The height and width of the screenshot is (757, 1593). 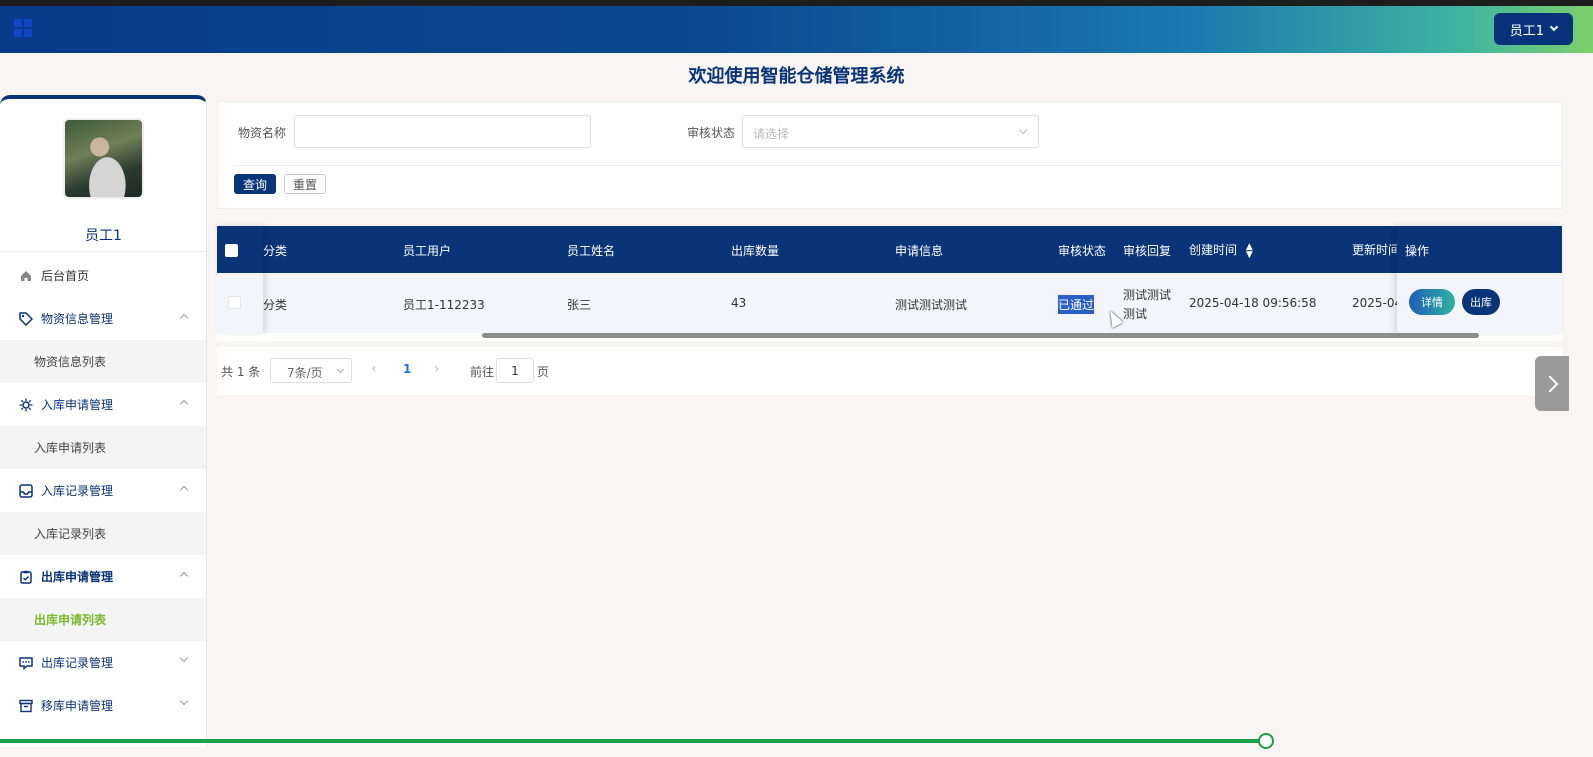 What do you see at coordinates (77, 319) in the screenshot?
I see `sidebar-item-label: 物资信息管理` at bounding box center [77, 319].